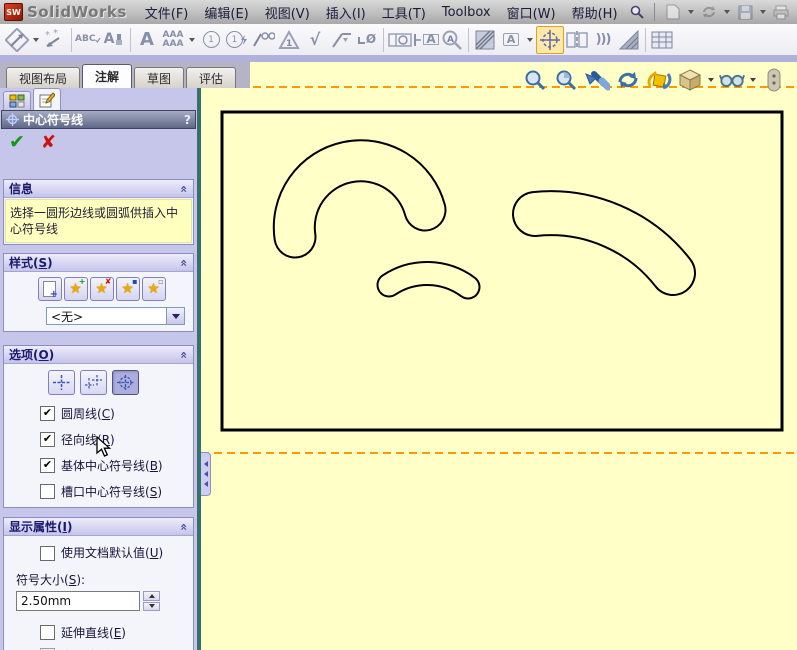 The width and height of the screenshot is (797, 650). What do you see at coordinates (566, 80) in the screenshot?
I see `zoom-to-area-icon` at bounding box center [566, 80].